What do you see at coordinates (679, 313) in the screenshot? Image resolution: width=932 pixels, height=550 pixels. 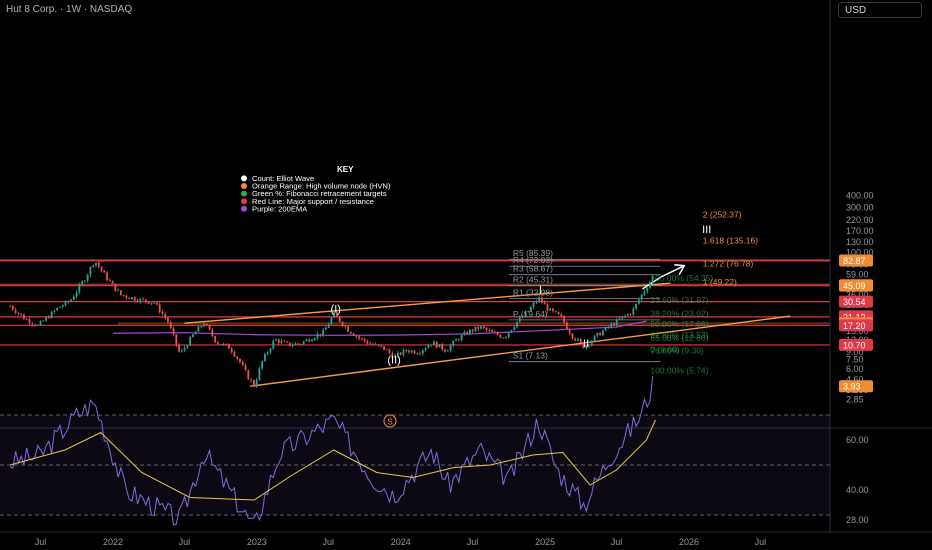 I see `fib-retracement-label: 38.20% (23.02)` at bounding box center [679, 313].